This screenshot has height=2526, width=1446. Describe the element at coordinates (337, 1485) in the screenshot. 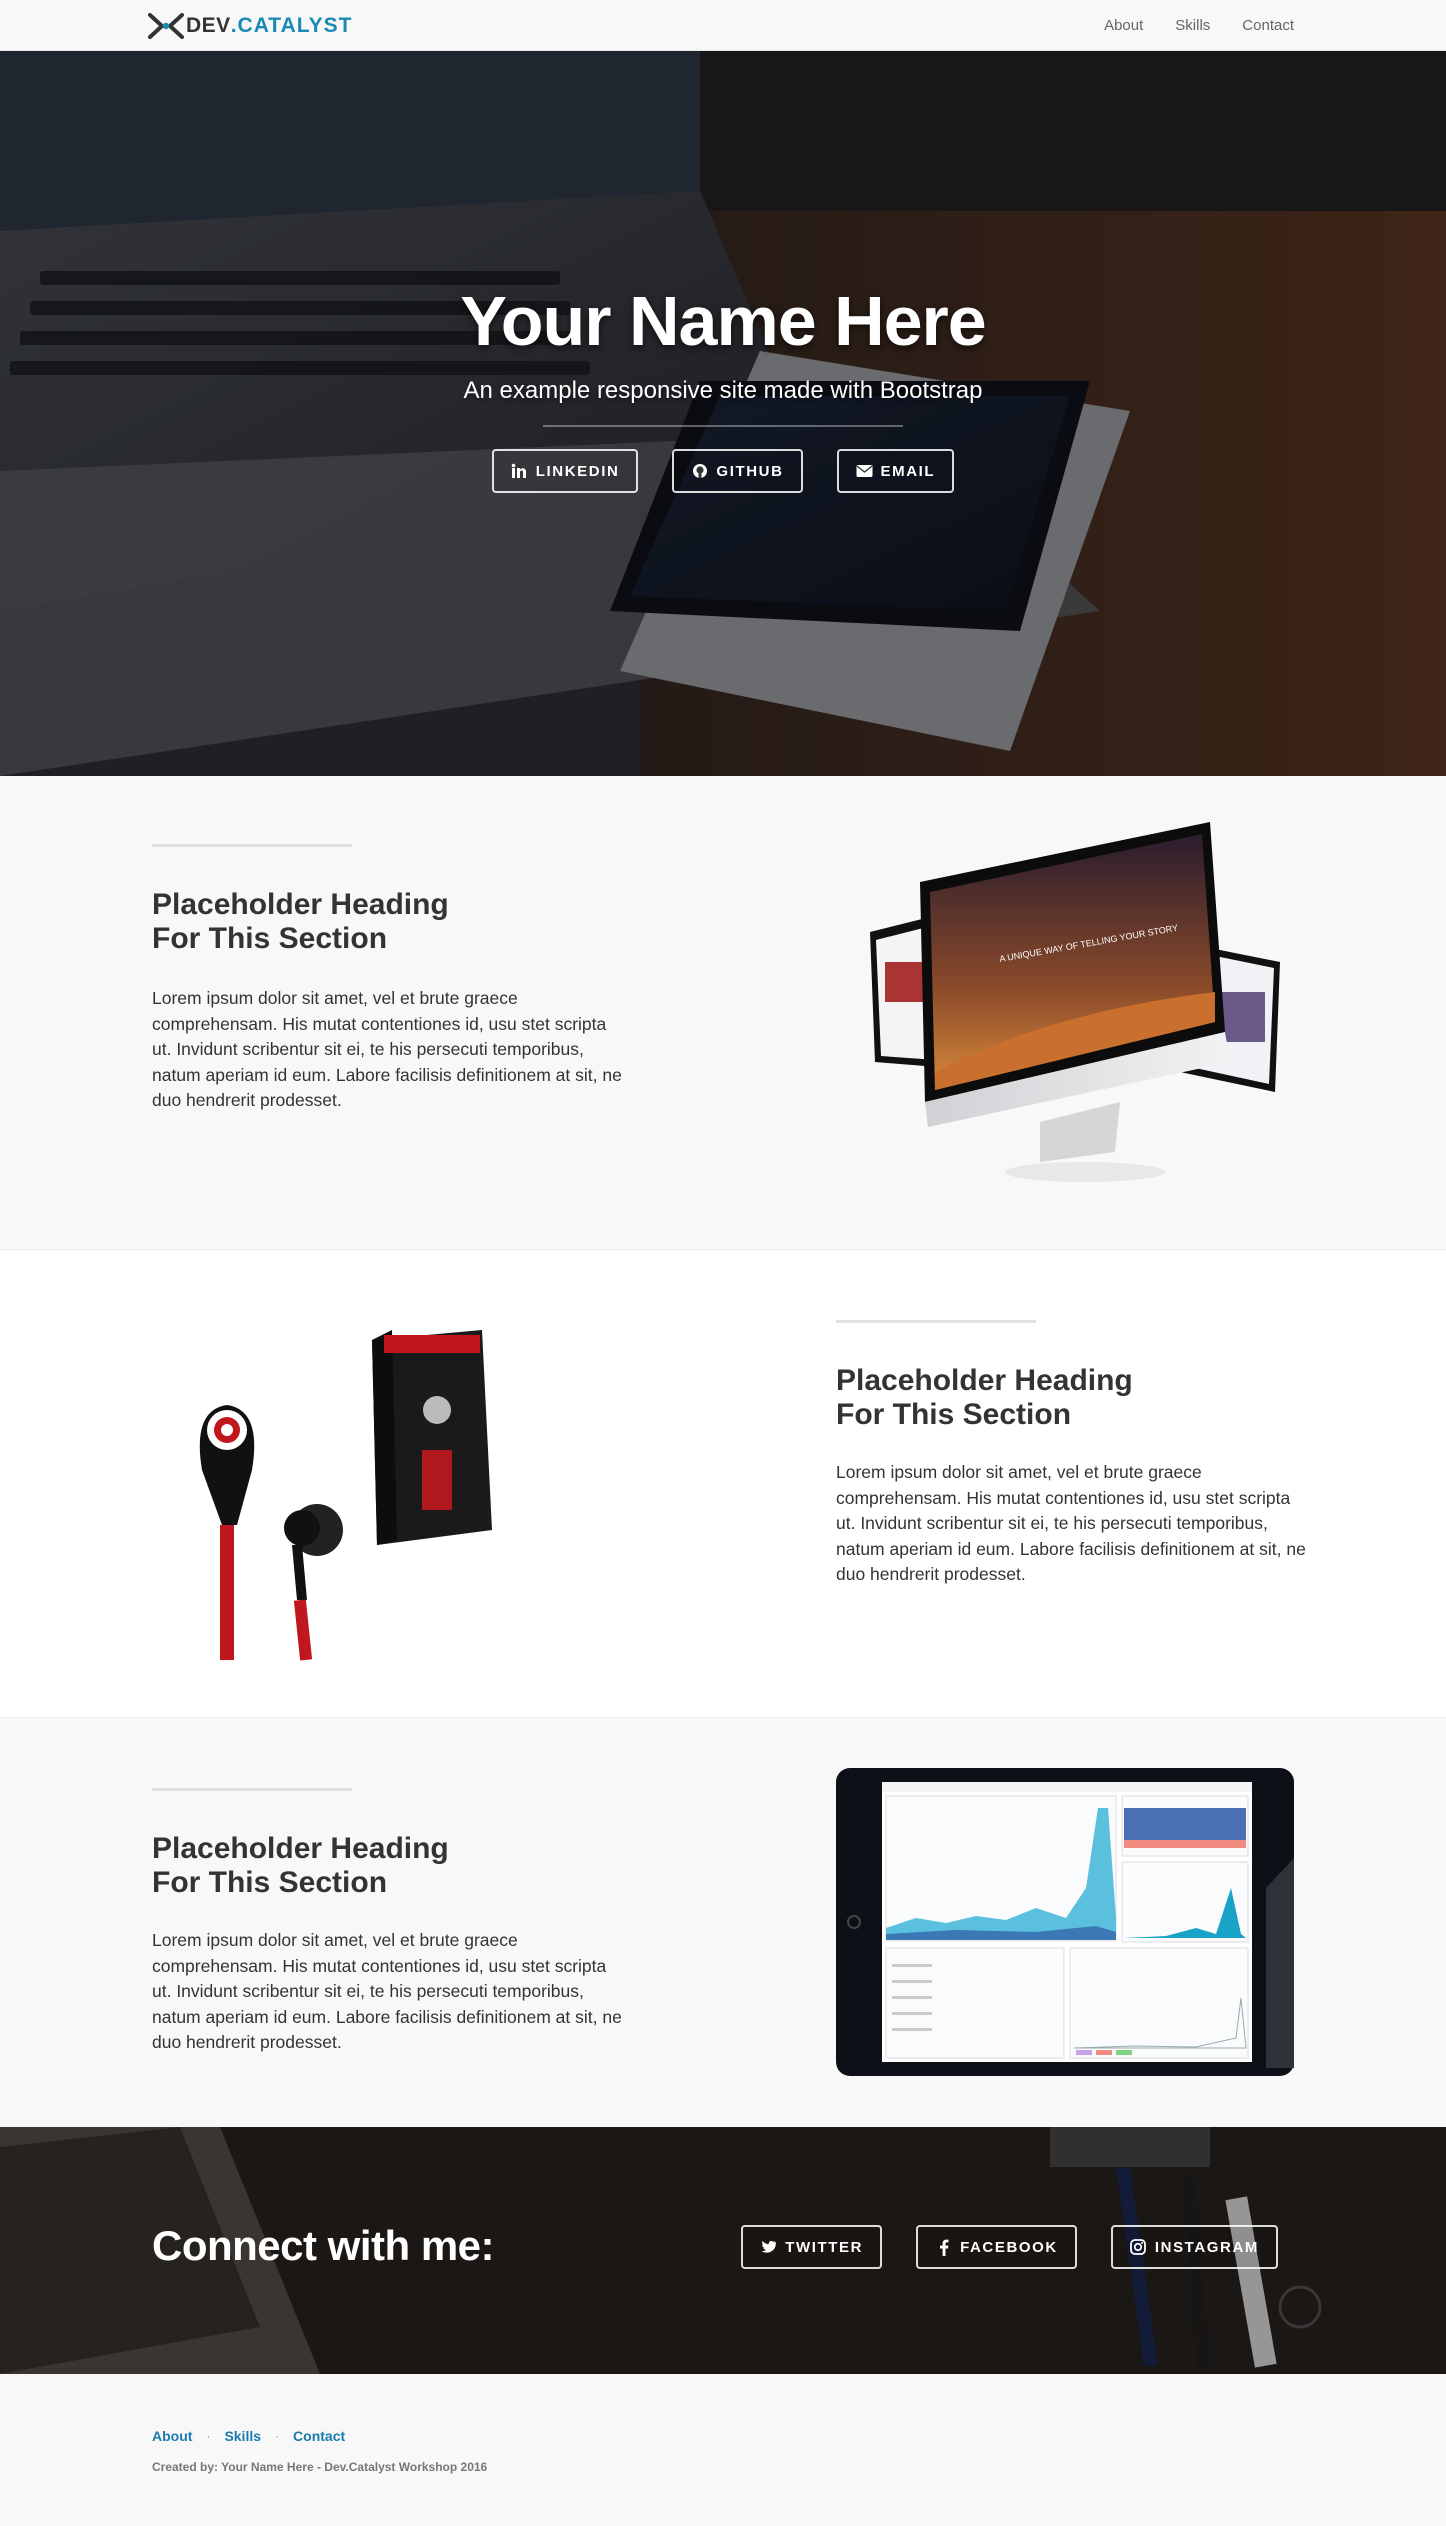

I see `earphones-product-image` at that location.